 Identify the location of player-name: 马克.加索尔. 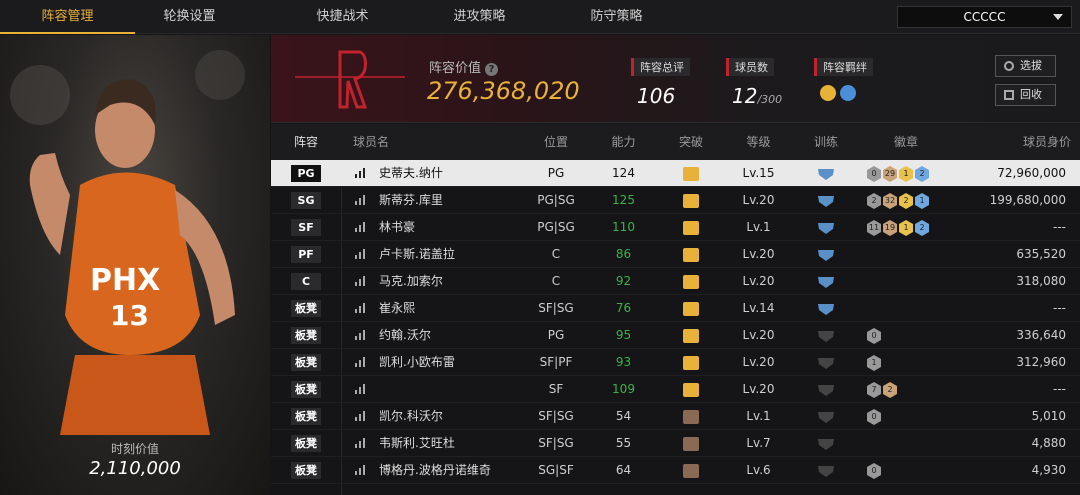
(411, 281).